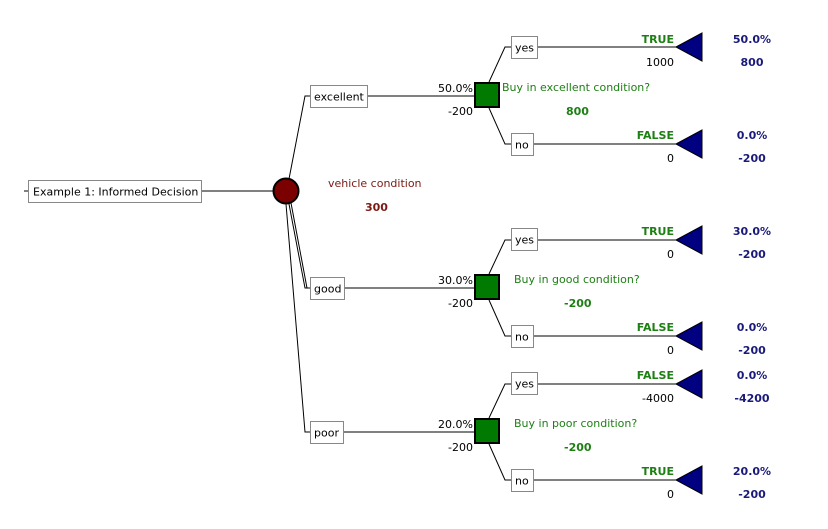 The image size is (828, 529). I want to click on terminal-value: 800, so click(752, 62).